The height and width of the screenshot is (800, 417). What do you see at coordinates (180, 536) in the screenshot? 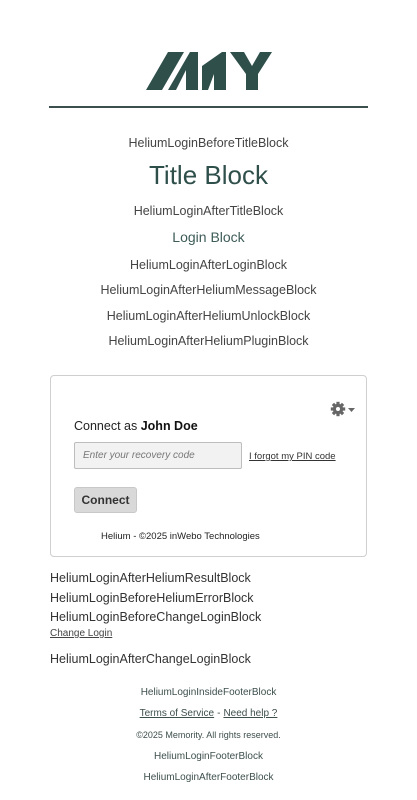
I see `helium-copyright: Helium - ©2025 inWebo Technologies` at bounding box center [180, 536].